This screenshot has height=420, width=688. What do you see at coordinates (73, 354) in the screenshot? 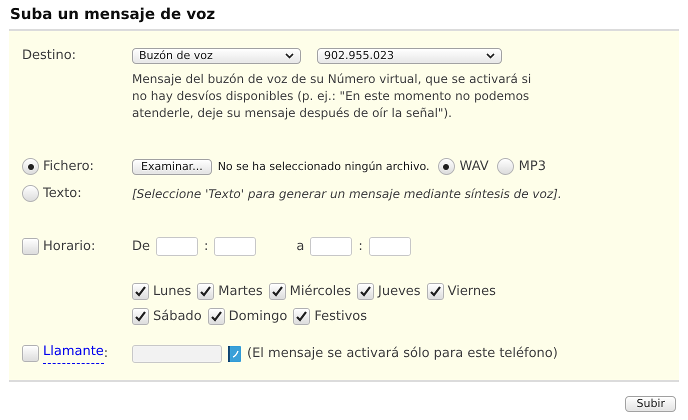
I see `caller-link: Llamante` at bounding box center [73, 354].